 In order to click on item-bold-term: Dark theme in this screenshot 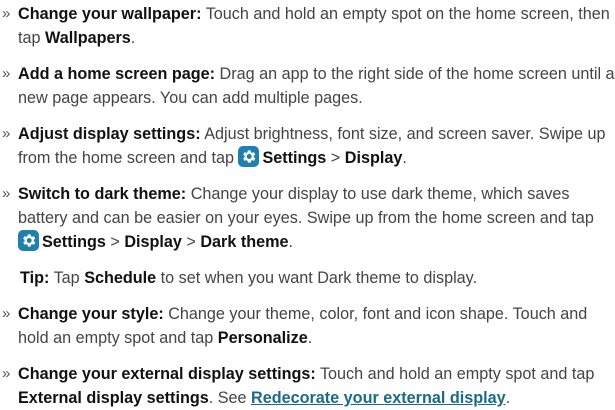, I will do `click(244, 242)`.